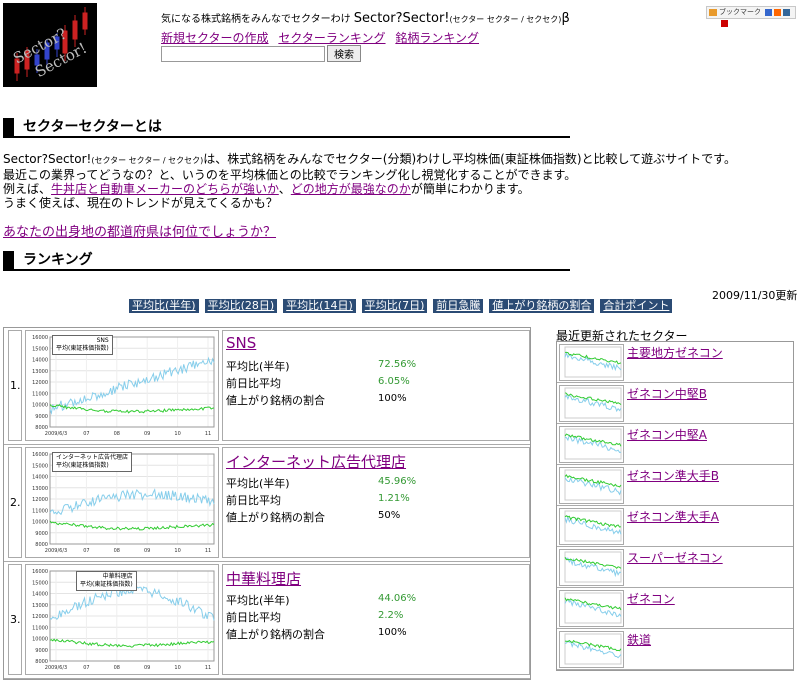  I want to click on metric-value-prev-day: 1.21%, so click(394, 498).